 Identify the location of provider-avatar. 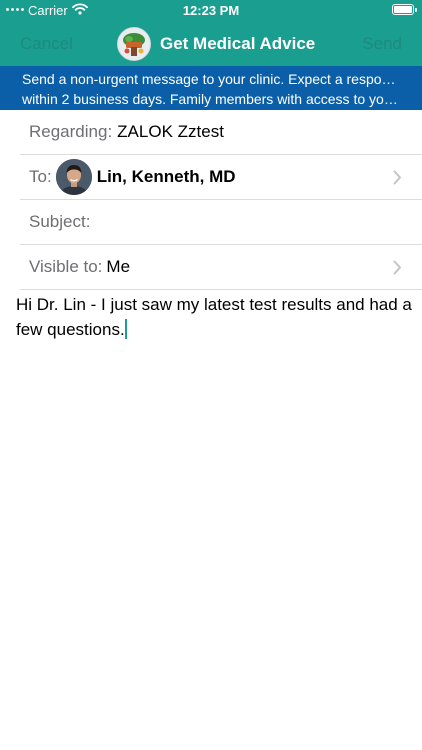
(73, 177).